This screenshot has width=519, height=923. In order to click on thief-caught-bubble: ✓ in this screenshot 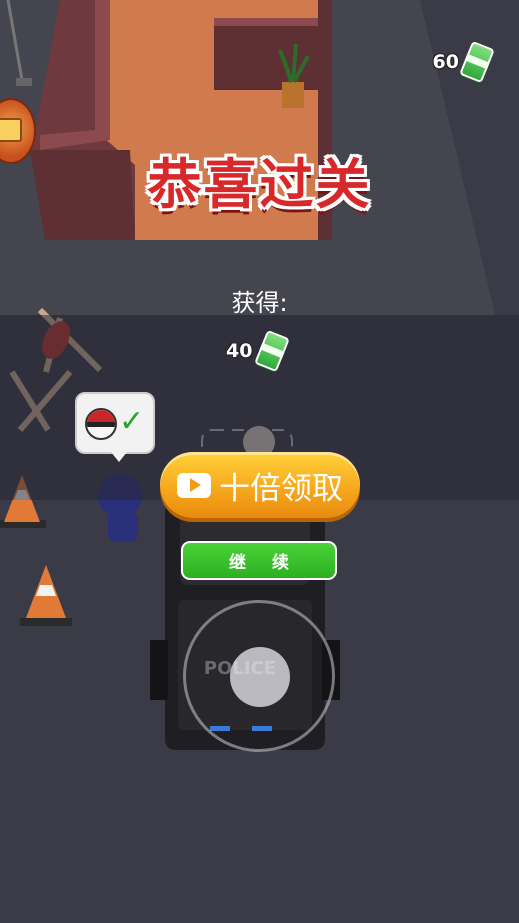, I will do `click(115, 427)`.